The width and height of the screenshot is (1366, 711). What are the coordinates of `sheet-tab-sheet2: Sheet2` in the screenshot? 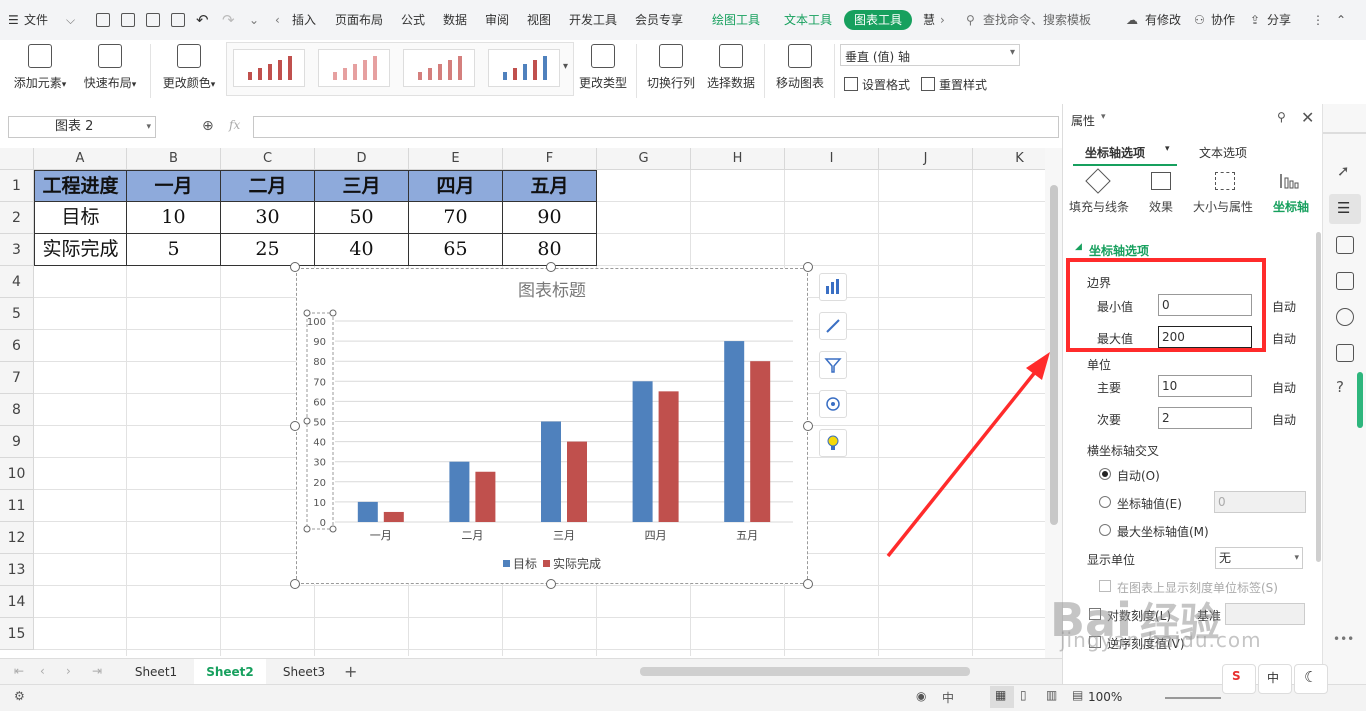 It's located at (230, 672).